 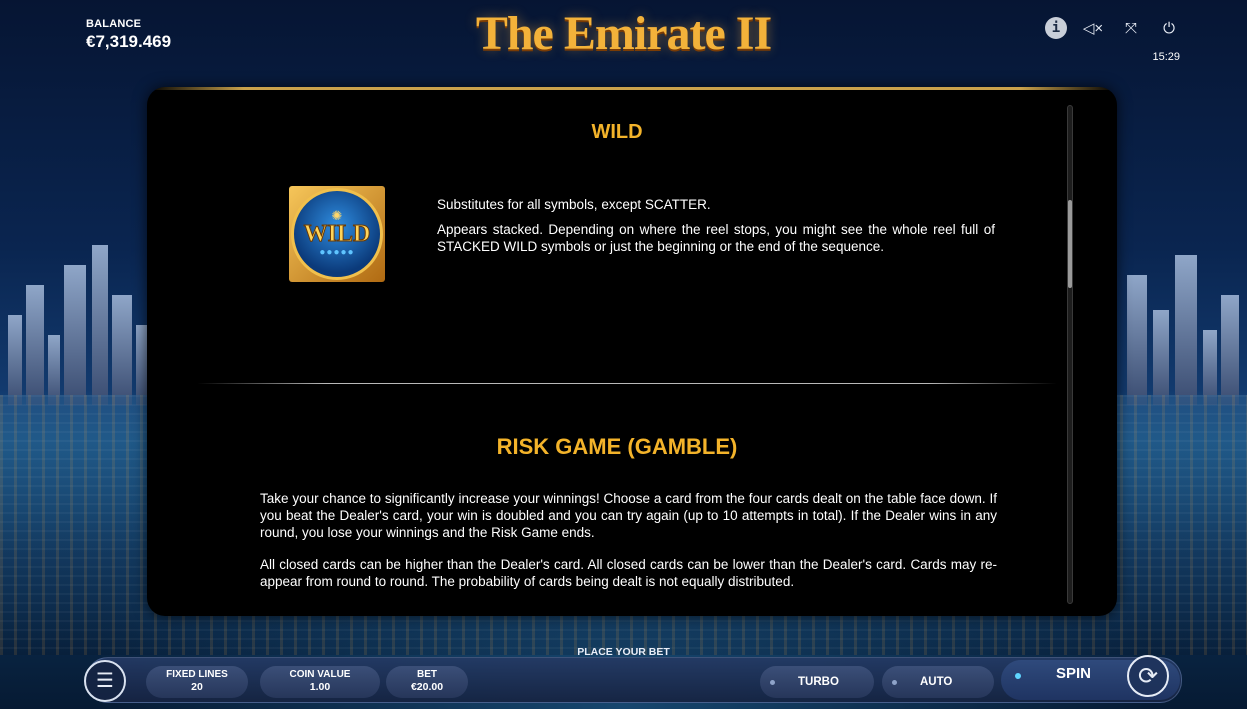 I want to click on spin-arrows-icon: ⟳, so click(x=1148, y=676).